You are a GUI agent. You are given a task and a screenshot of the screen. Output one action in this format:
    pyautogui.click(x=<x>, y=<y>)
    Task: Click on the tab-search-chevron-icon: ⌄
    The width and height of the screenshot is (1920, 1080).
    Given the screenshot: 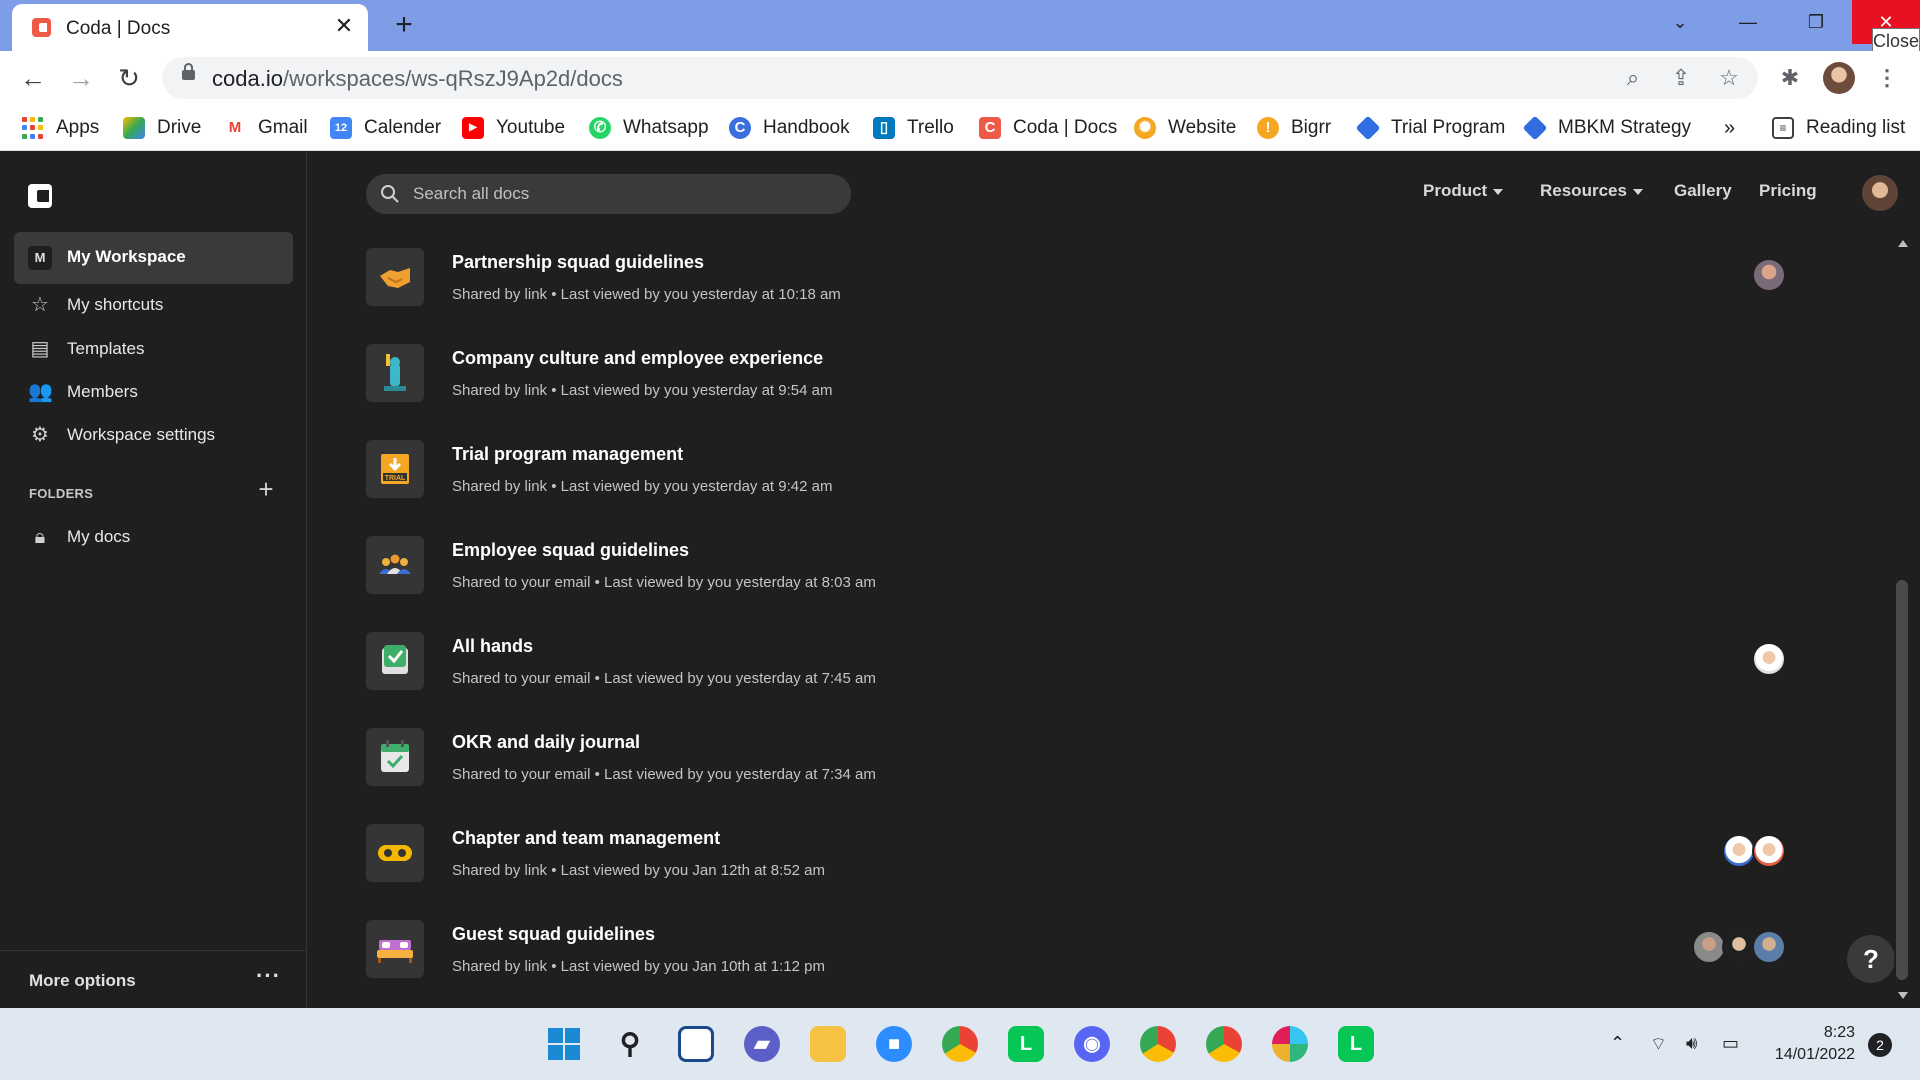 What is the action you would take?
    pyautogui.click(x=1680, y=22)
    